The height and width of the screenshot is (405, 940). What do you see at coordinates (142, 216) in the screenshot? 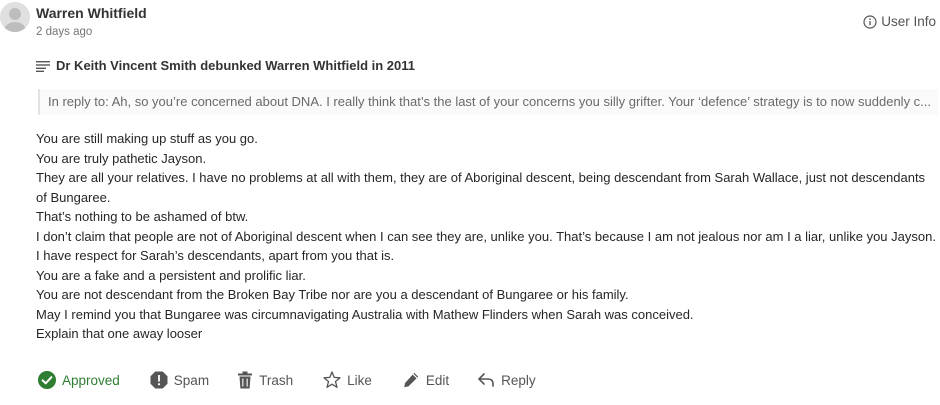
I see `comment-line: That’s nothing to be ashamed of btw.` at bounding box center [142, 216].